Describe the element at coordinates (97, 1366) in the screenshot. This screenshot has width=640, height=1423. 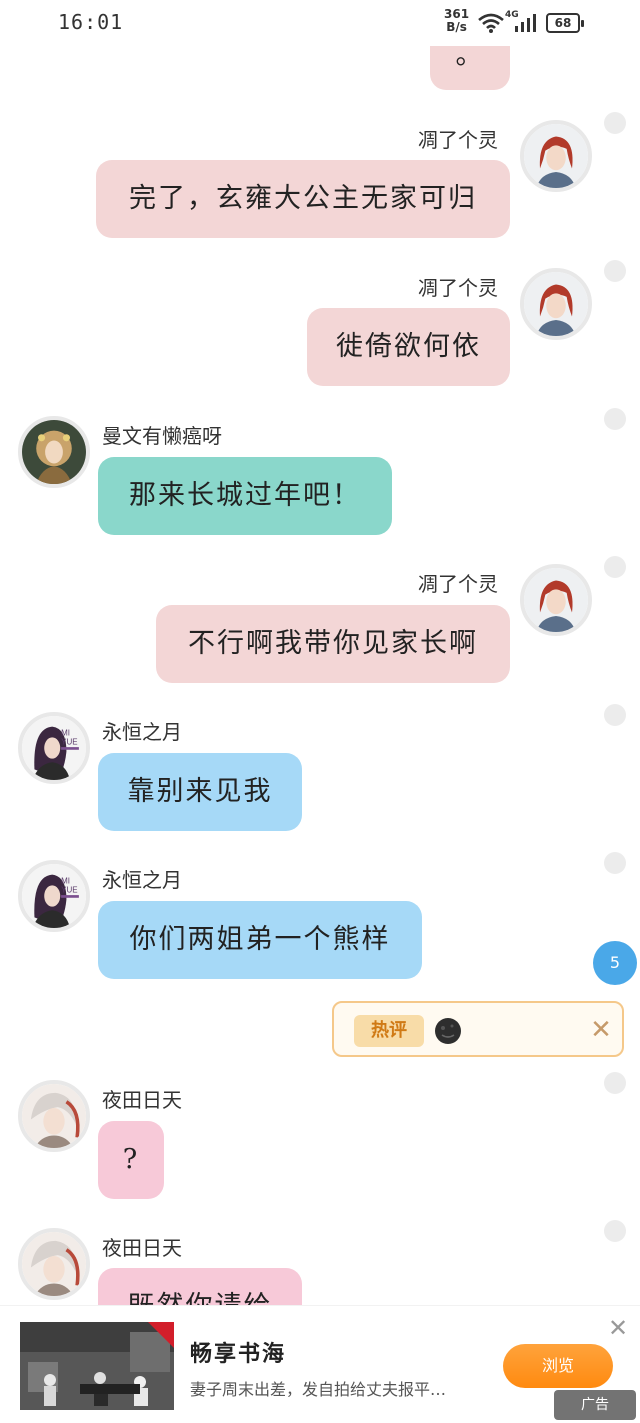
I see `ad-thumbnail` at that location.